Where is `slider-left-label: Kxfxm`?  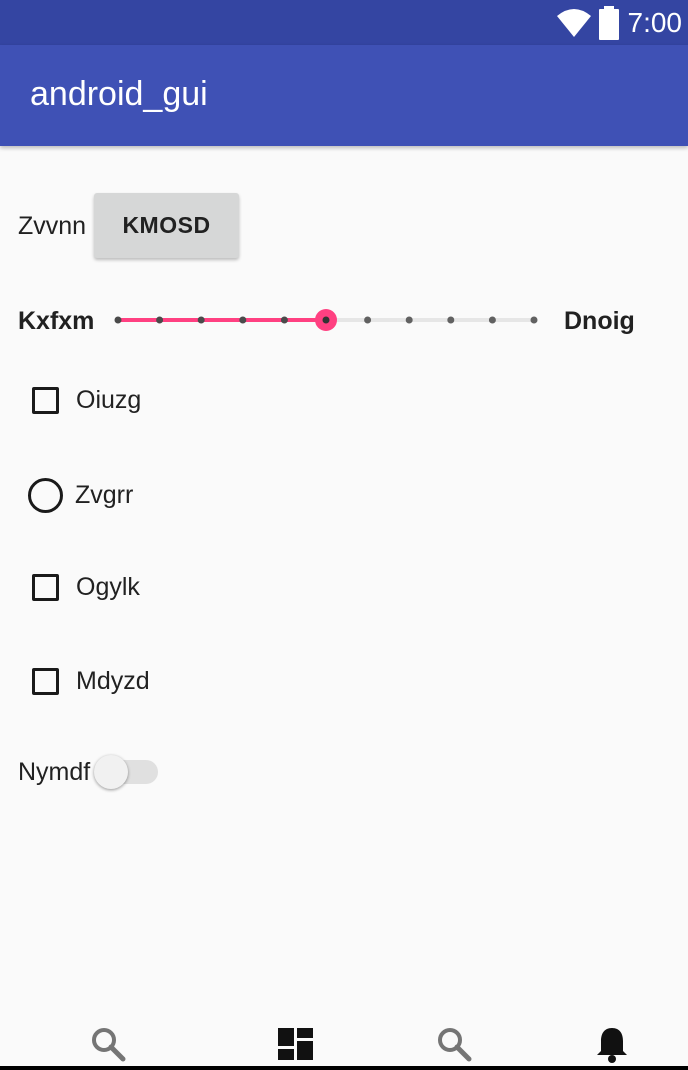 slider-left-label: Kxfxm is located at coordinates (56, 321).